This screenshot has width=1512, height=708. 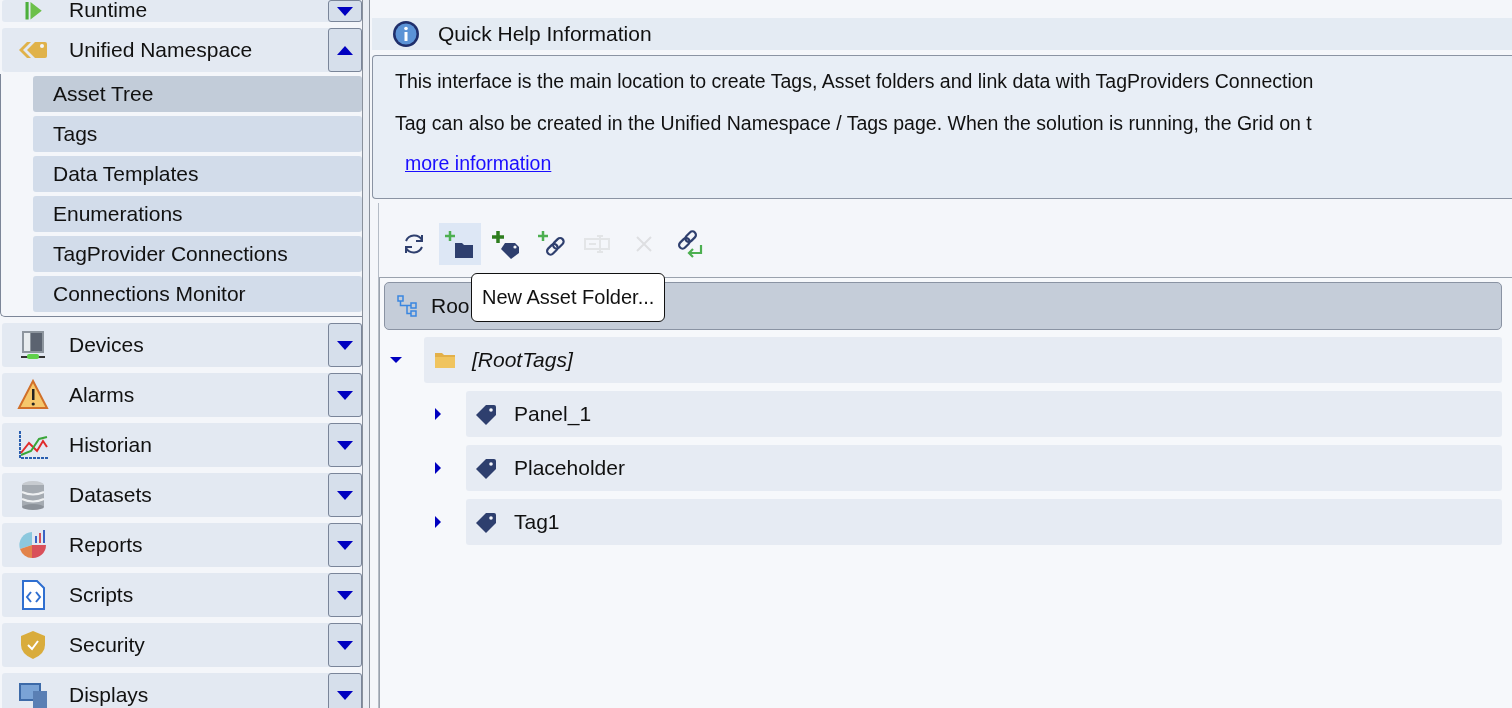 I want to click on line-chart-icon, so click(x=33, y=445).